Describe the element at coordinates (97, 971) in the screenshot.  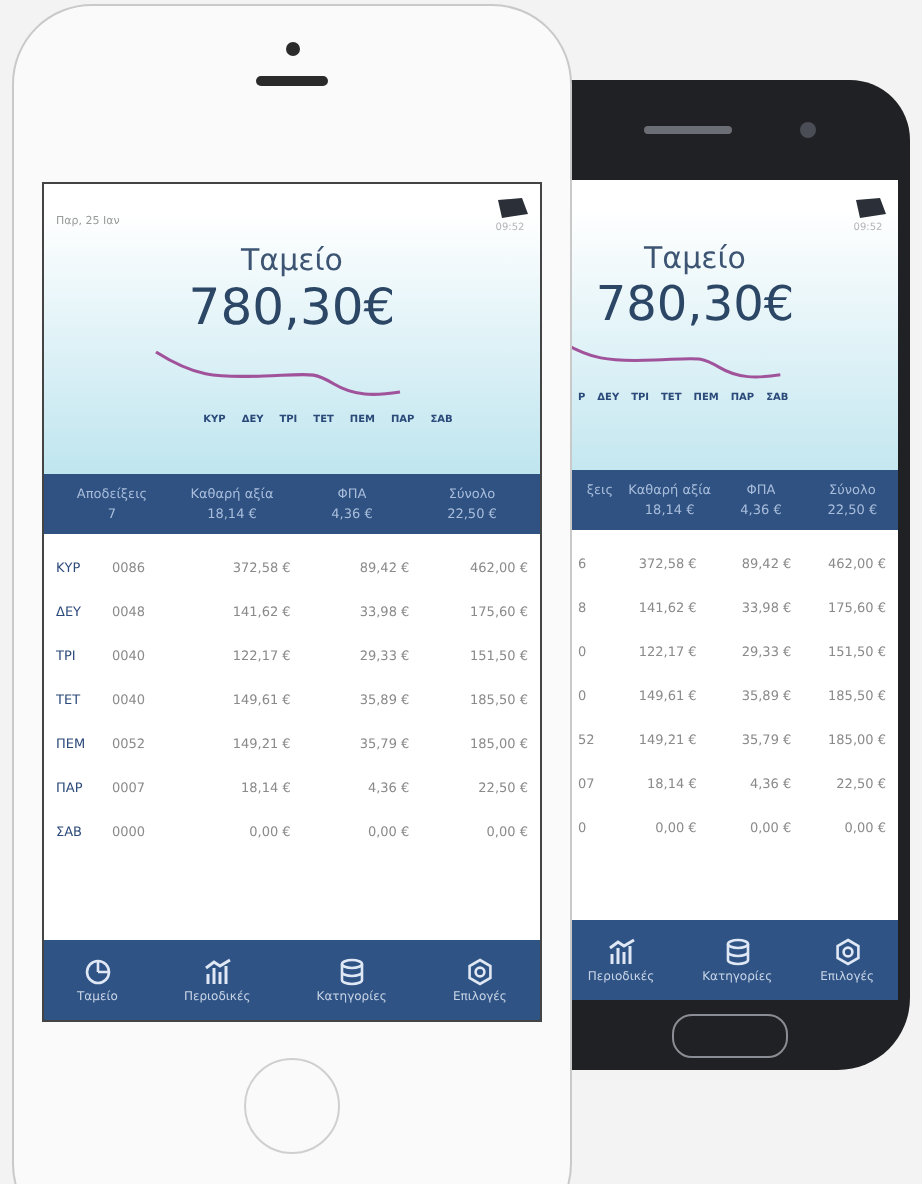
I see `pie-chart-icon` at that location.